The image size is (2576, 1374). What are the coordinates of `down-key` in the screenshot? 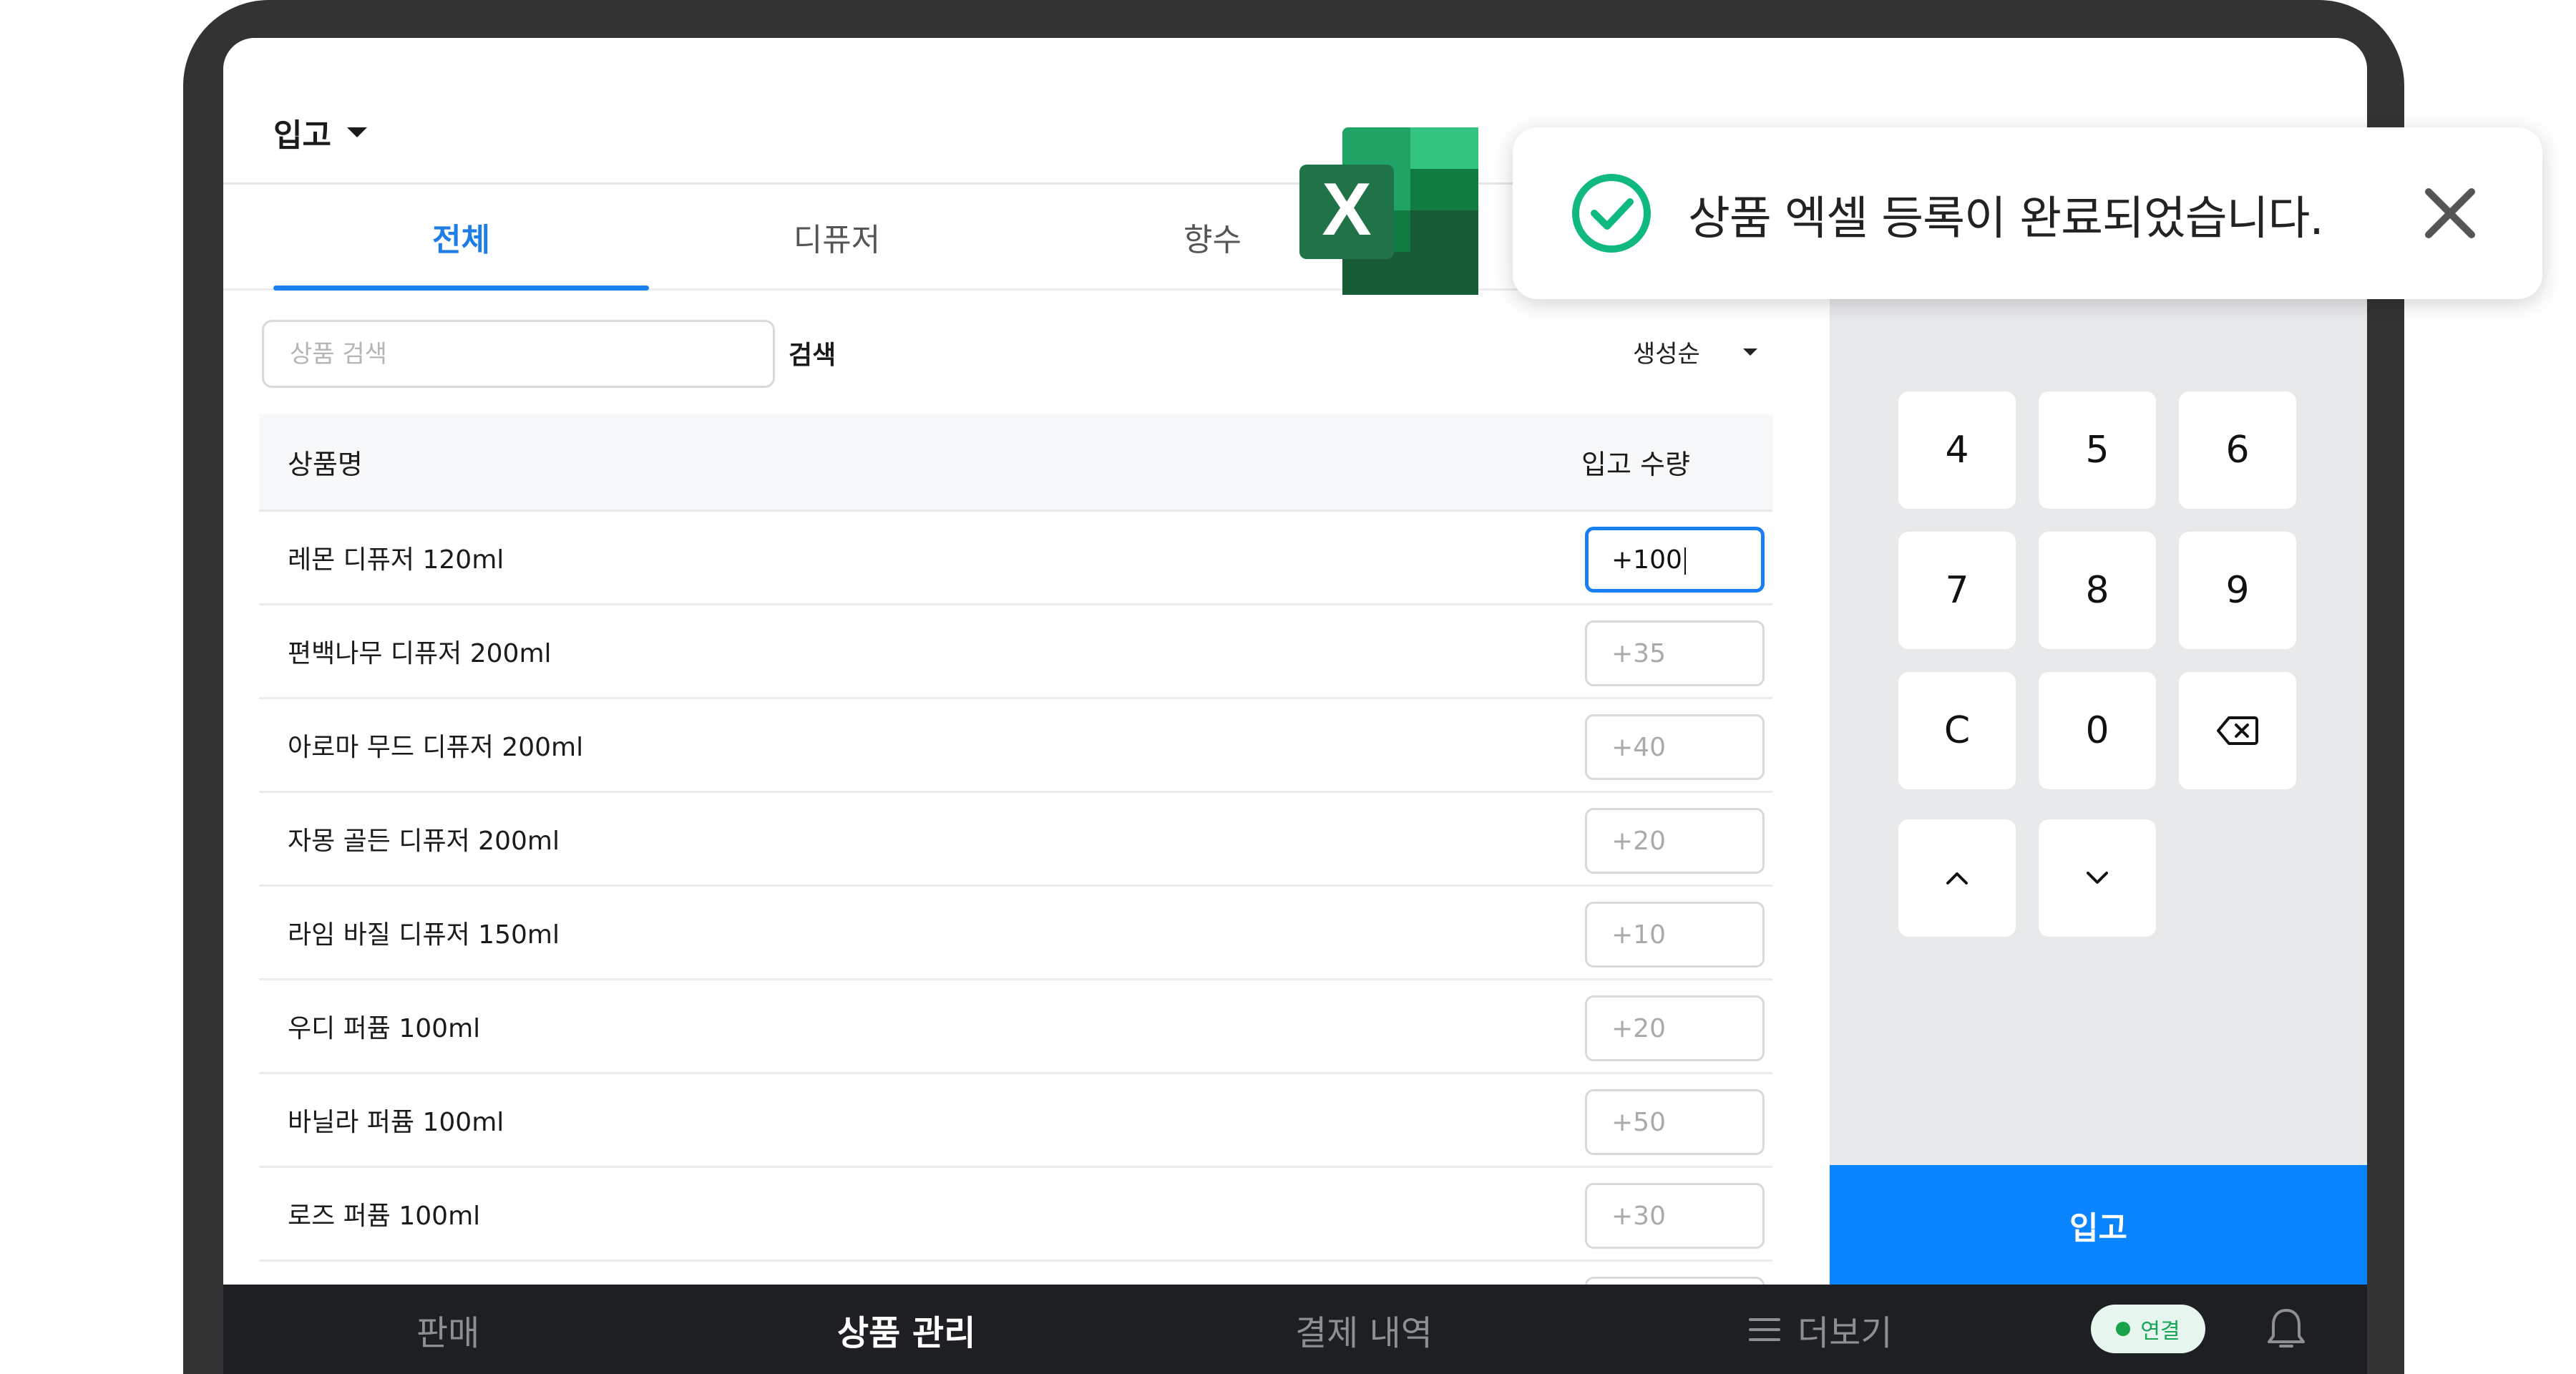 It's located at (2097, 878).